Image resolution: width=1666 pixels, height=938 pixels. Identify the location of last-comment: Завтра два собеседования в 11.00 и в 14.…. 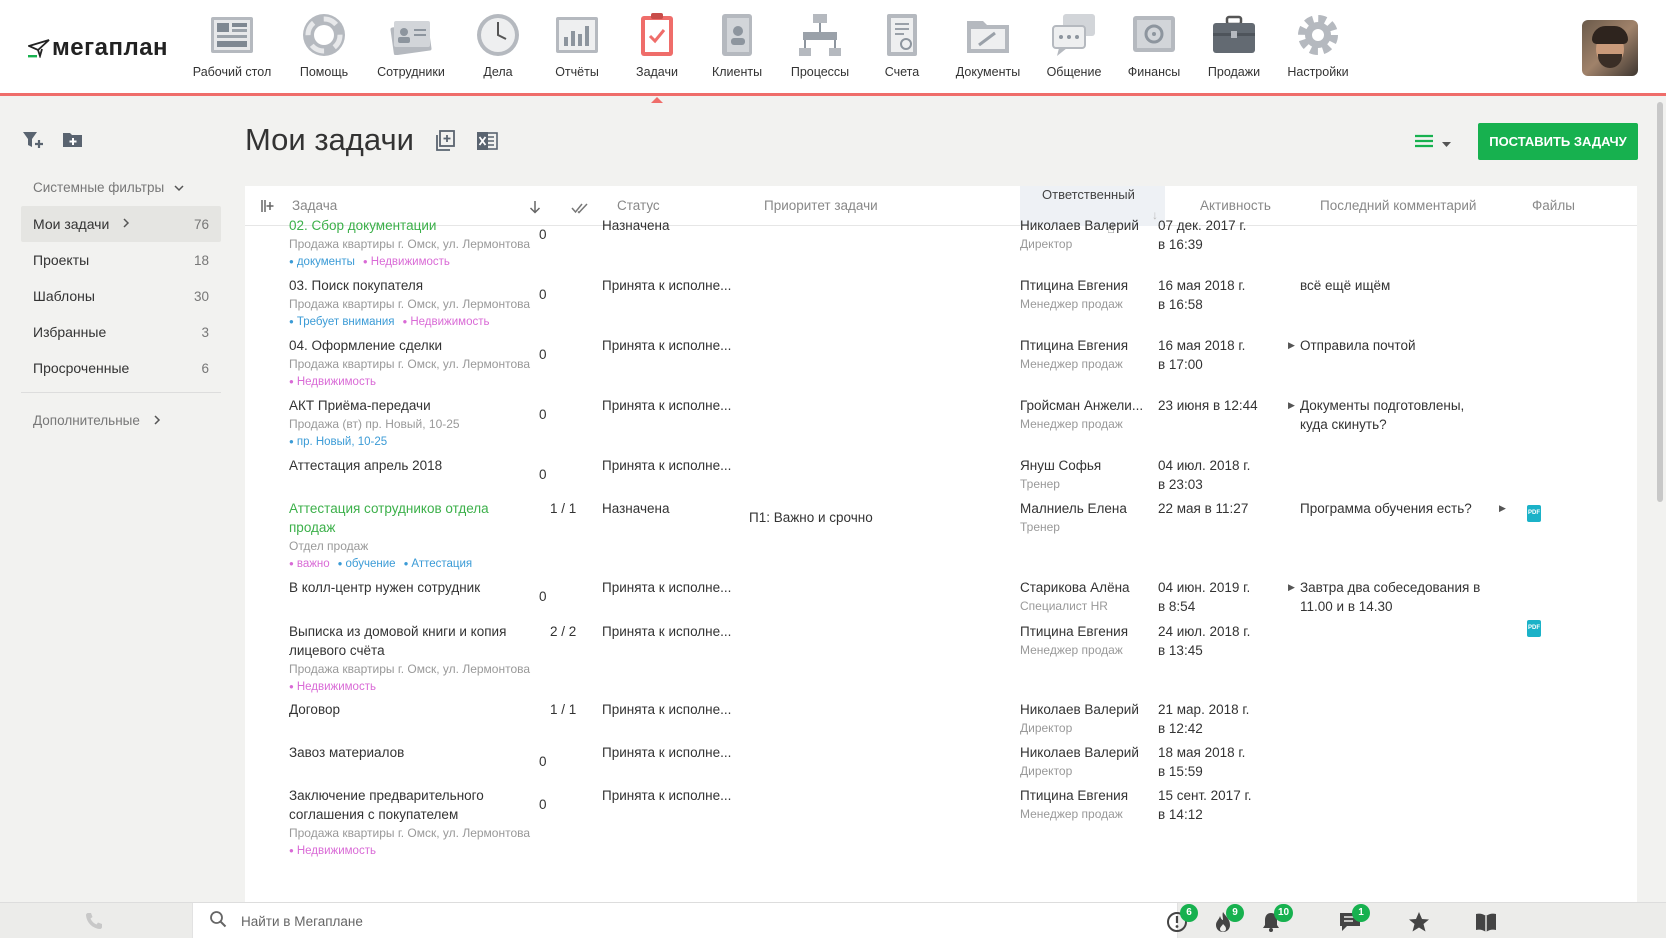
(1392, 597).